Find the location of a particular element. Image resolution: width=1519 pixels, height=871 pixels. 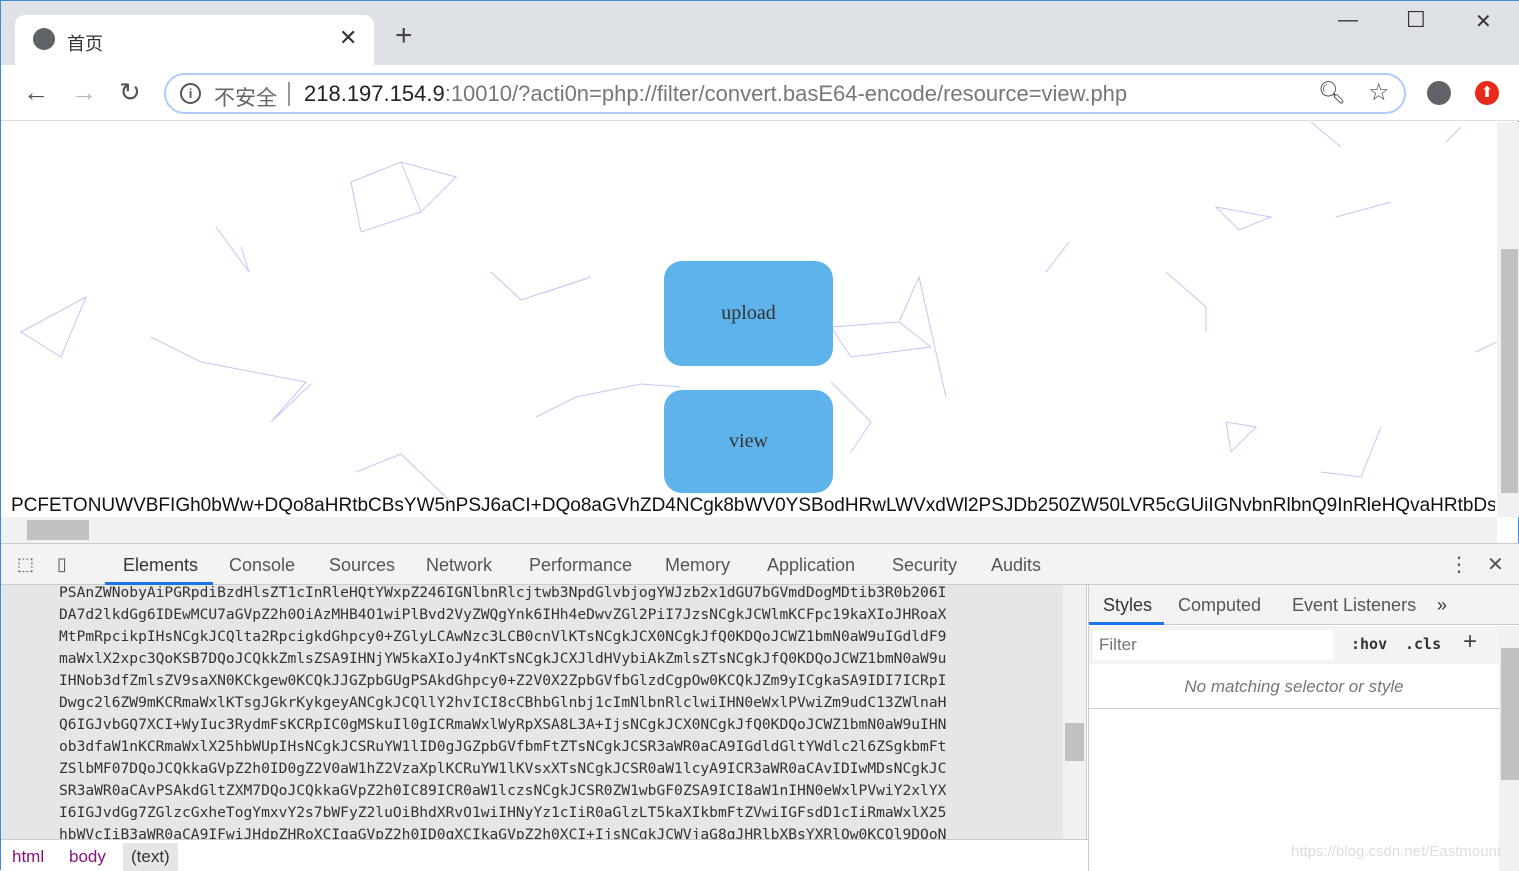

cls-toggle: .cls is located at coordinates (1423, 644).